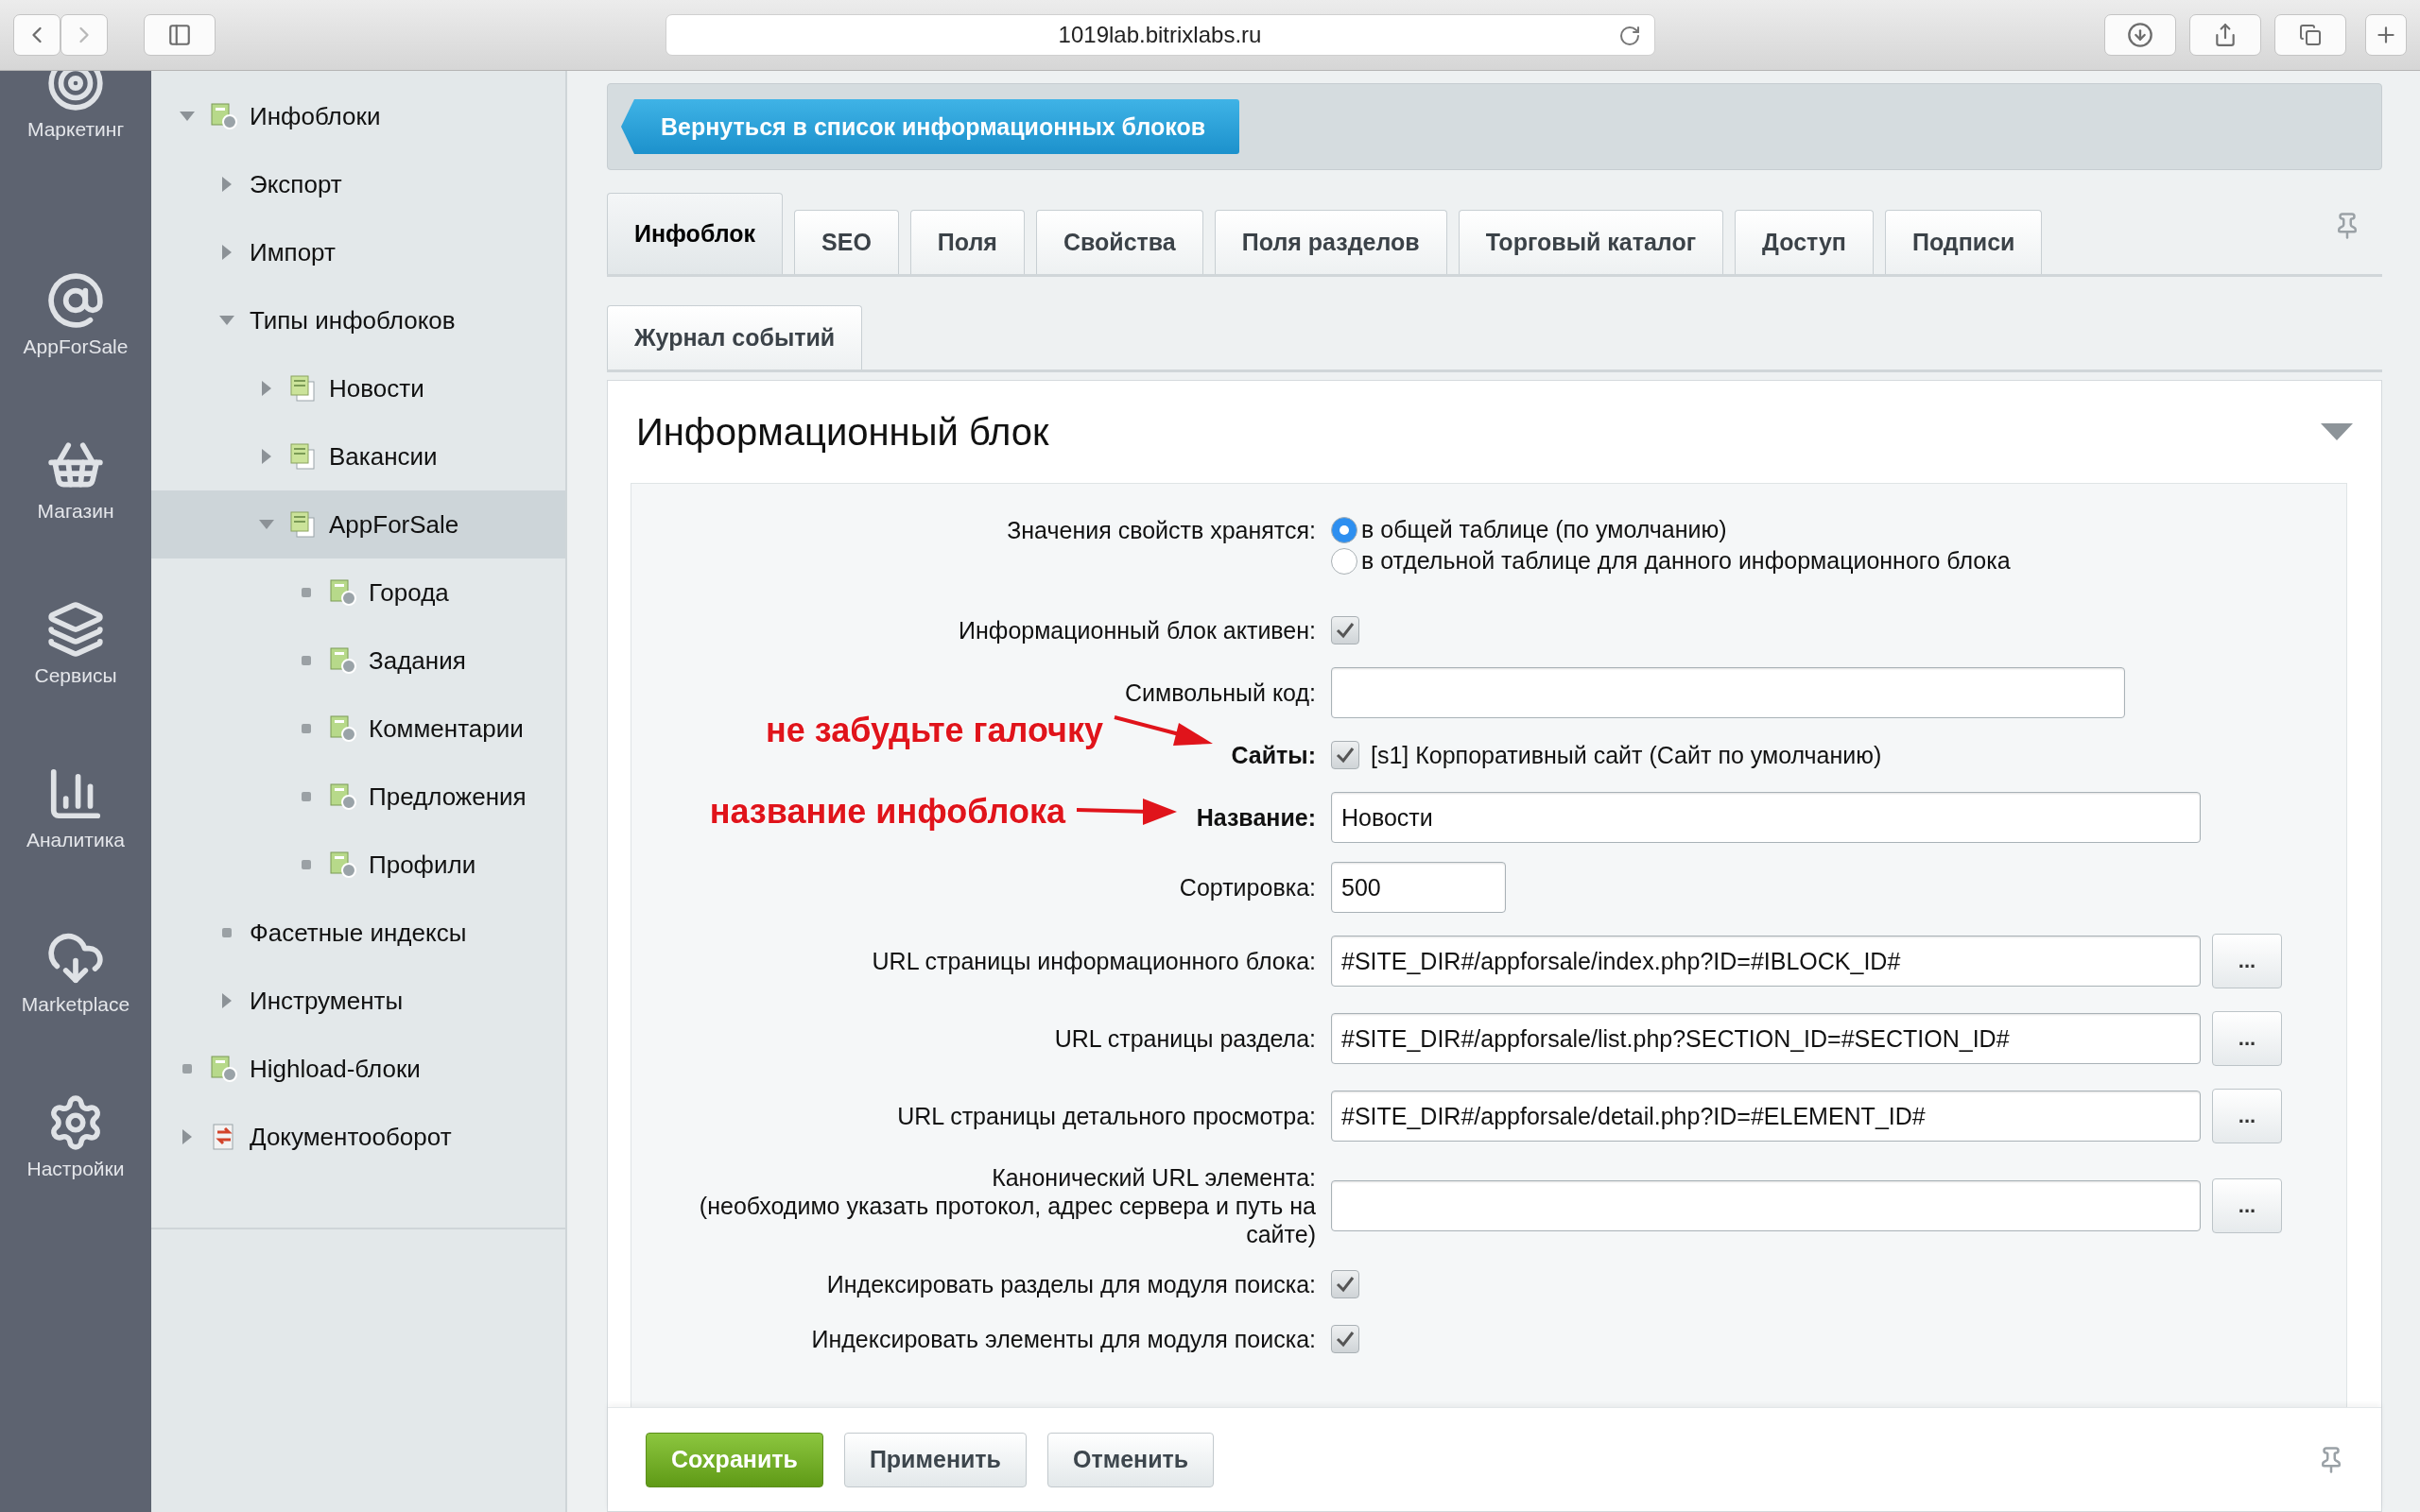 The image size is (2420, 1512). What do you see at coordinates (358, 524) in the screenshot?
I see `tree-item: AppForSale` at bounding box center [358, 524].